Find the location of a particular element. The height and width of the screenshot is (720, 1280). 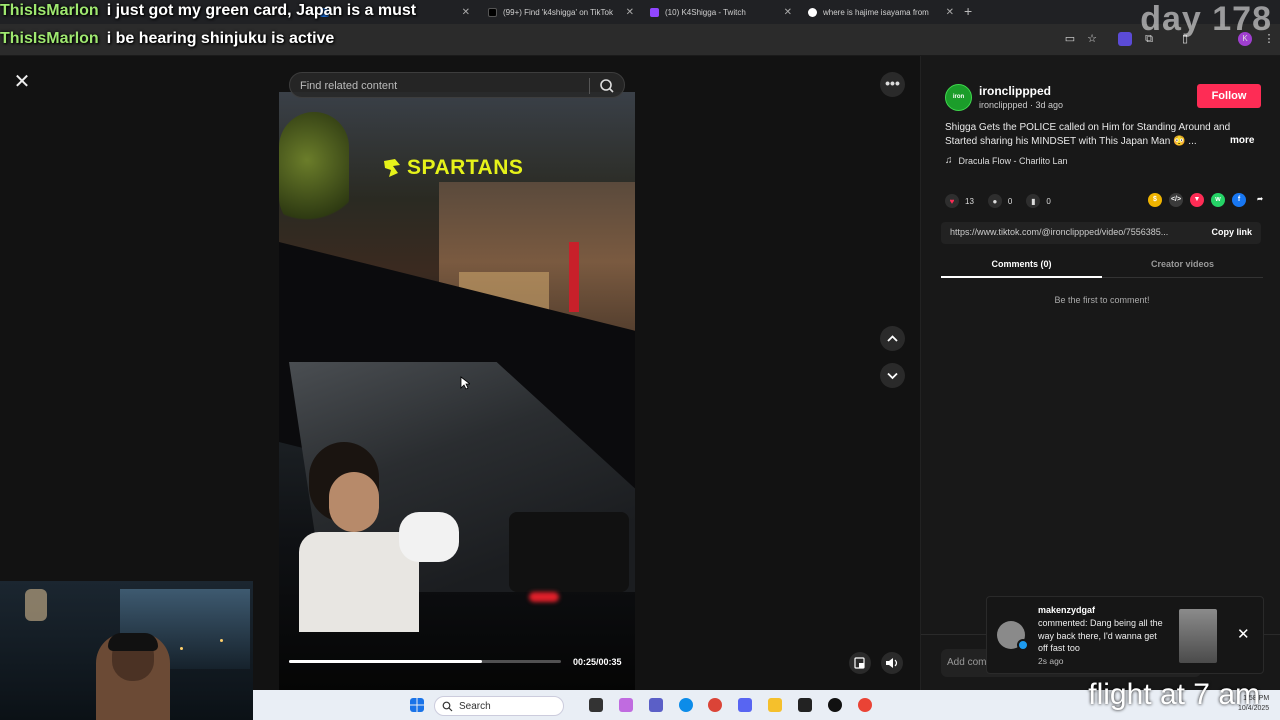

close-button: ✕ is located at coordinates (22, 82).